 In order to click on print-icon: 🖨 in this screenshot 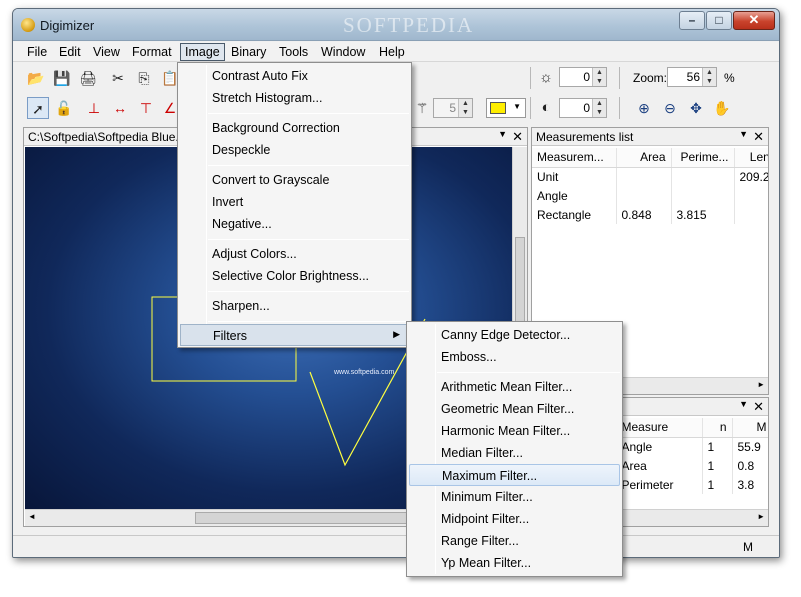, I will do `click(88, 78)`.